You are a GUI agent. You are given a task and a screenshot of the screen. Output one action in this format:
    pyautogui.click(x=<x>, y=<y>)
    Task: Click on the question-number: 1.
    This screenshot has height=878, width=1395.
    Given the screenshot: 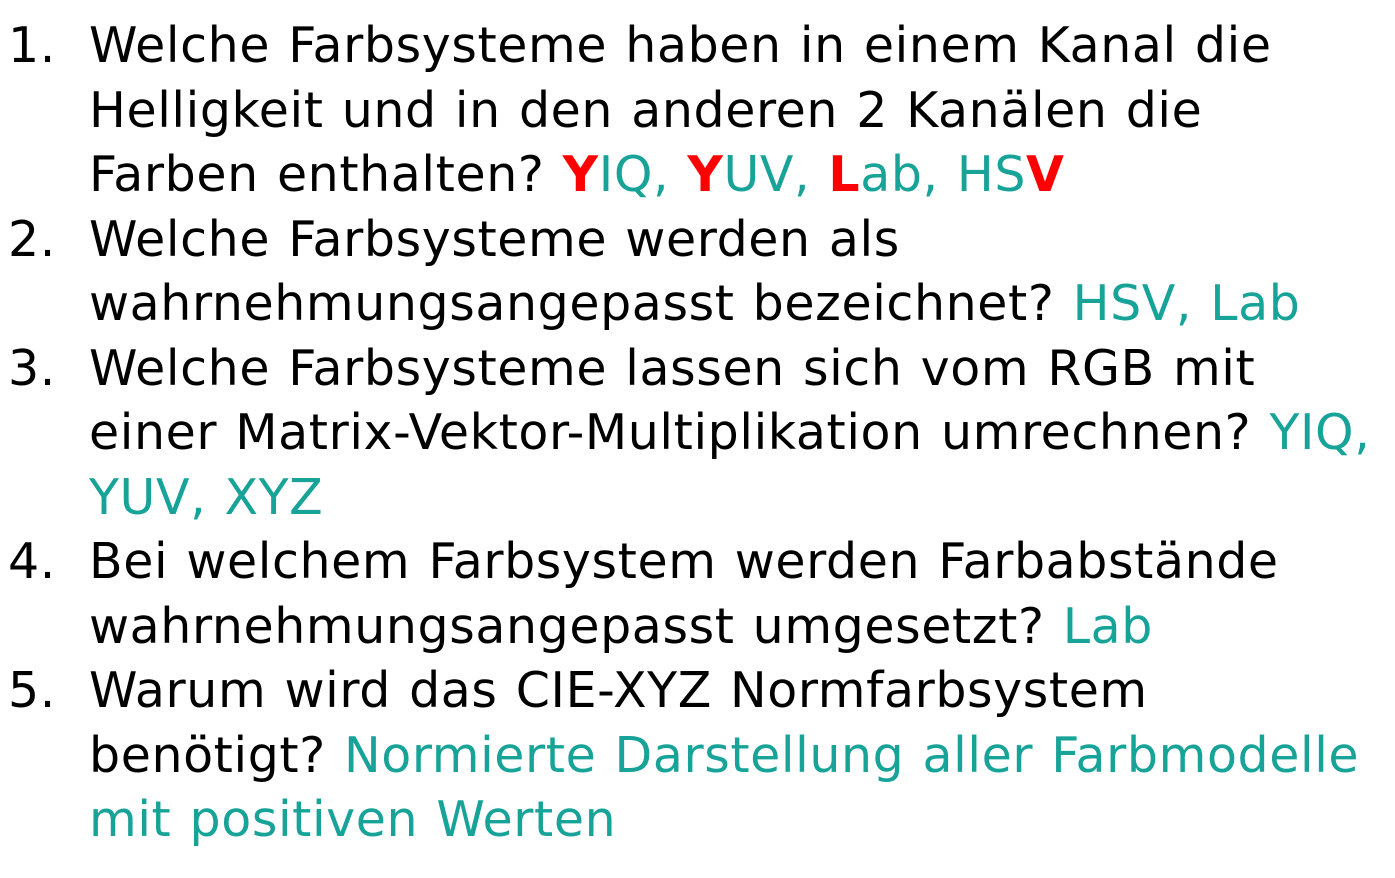 What is the action you would take?
    pyautogui.click(x=32, y=45)
    